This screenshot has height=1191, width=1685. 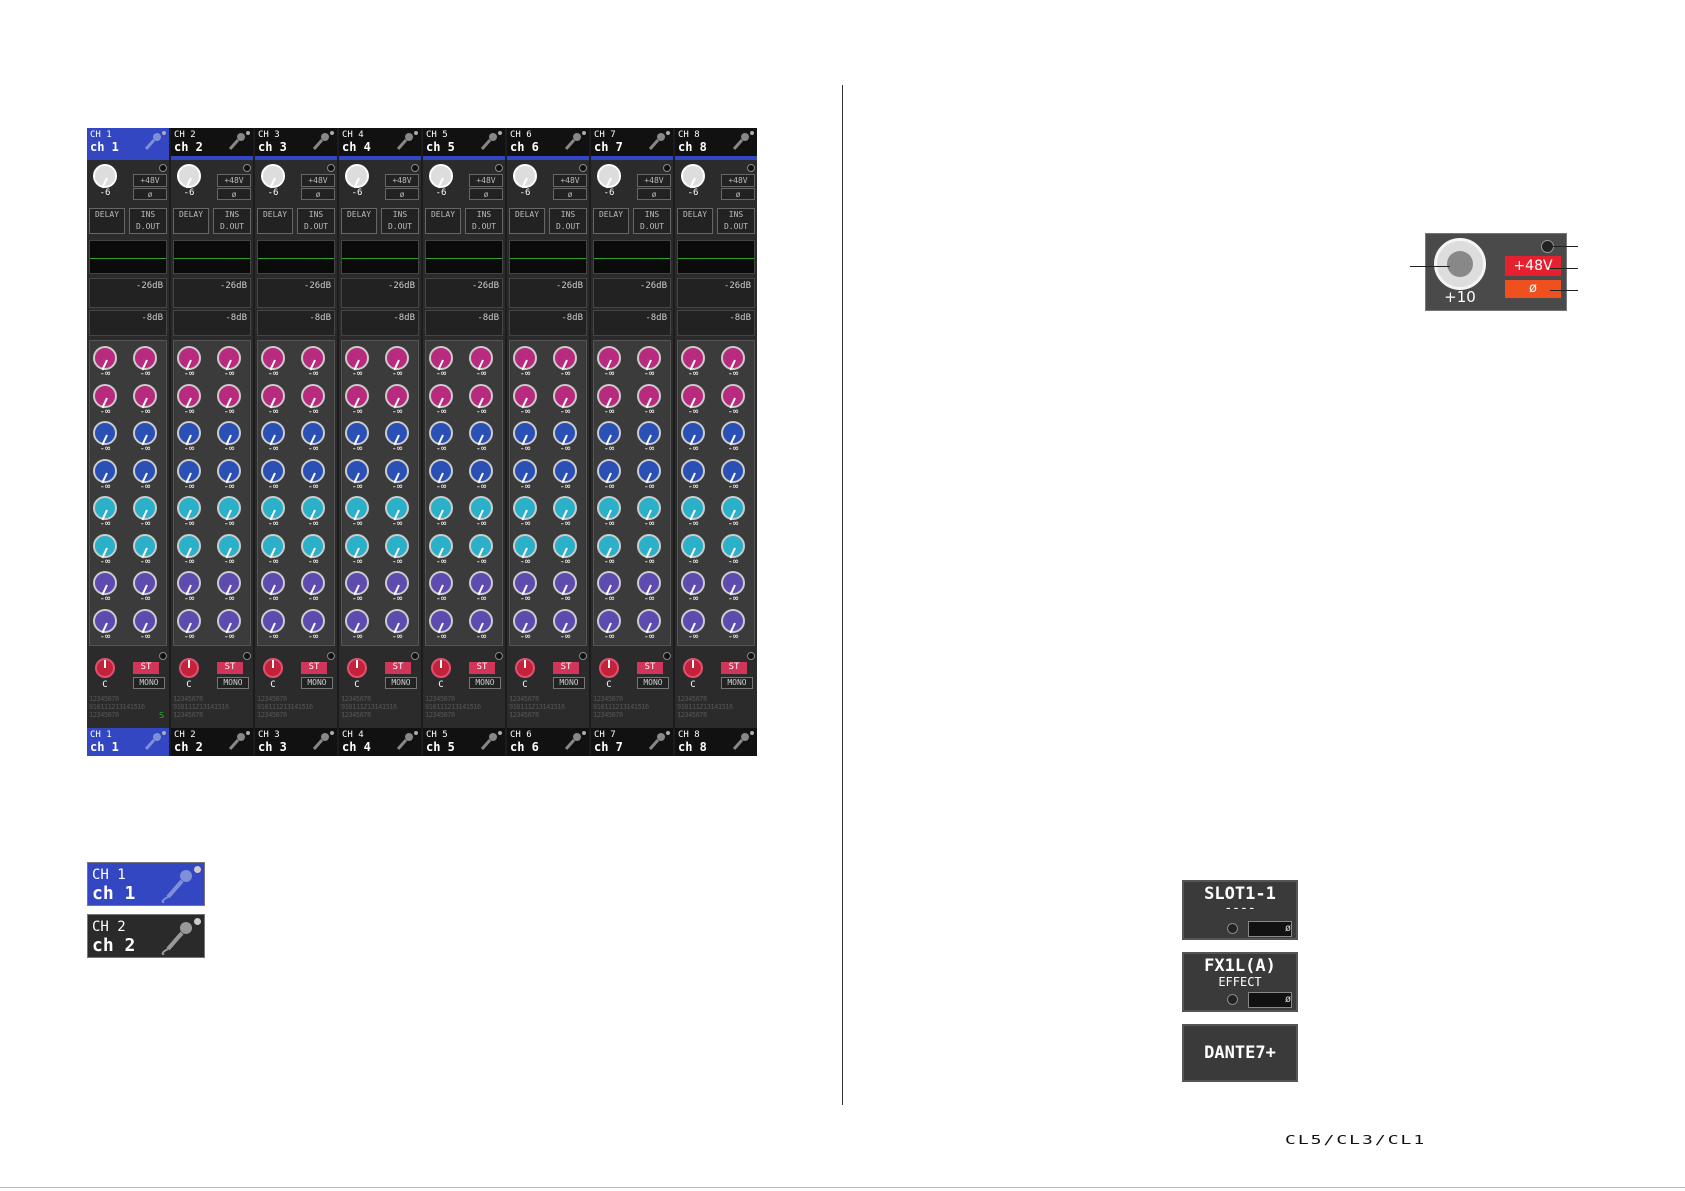 What do you see at coordinates (1533, 289) in the screenshot?
I see `phase-button: ø` at bounding box center [1533, 289].